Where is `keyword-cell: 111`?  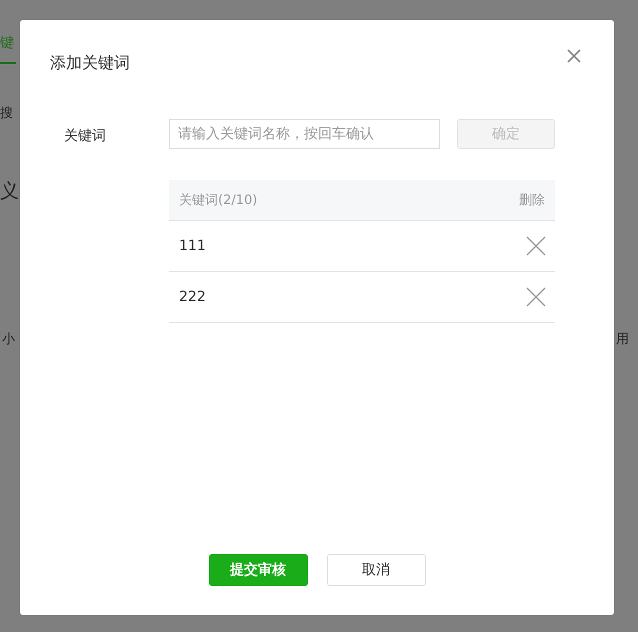 keyword-cell: 111 is located at coordinates (192, 246).